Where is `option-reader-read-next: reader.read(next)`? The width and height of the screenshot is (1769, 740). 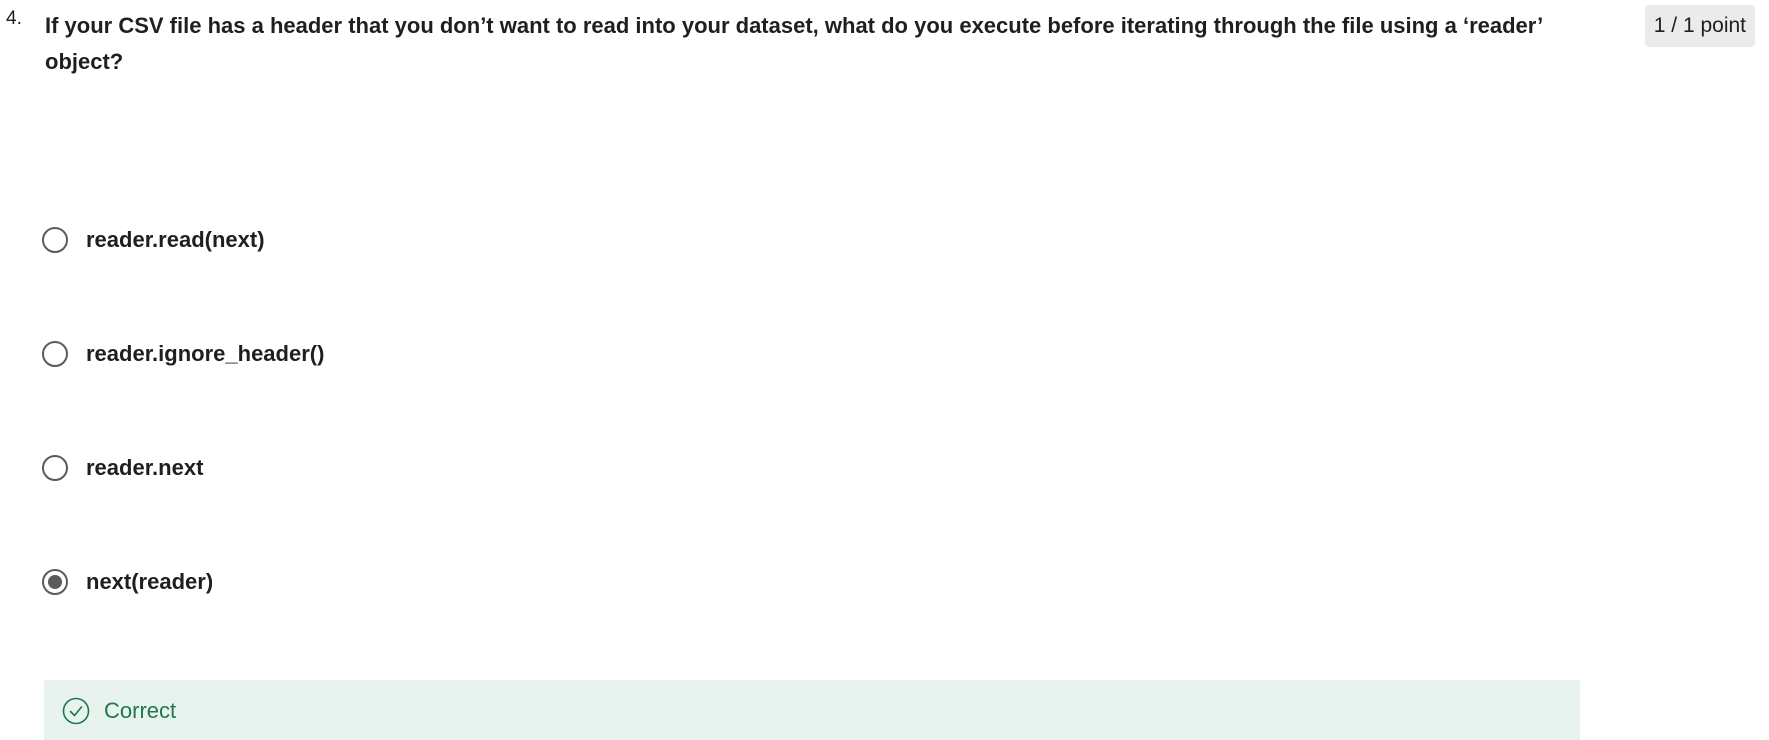 option-reader-read-next: reader.read(next) is located at coordinates (183, 240).